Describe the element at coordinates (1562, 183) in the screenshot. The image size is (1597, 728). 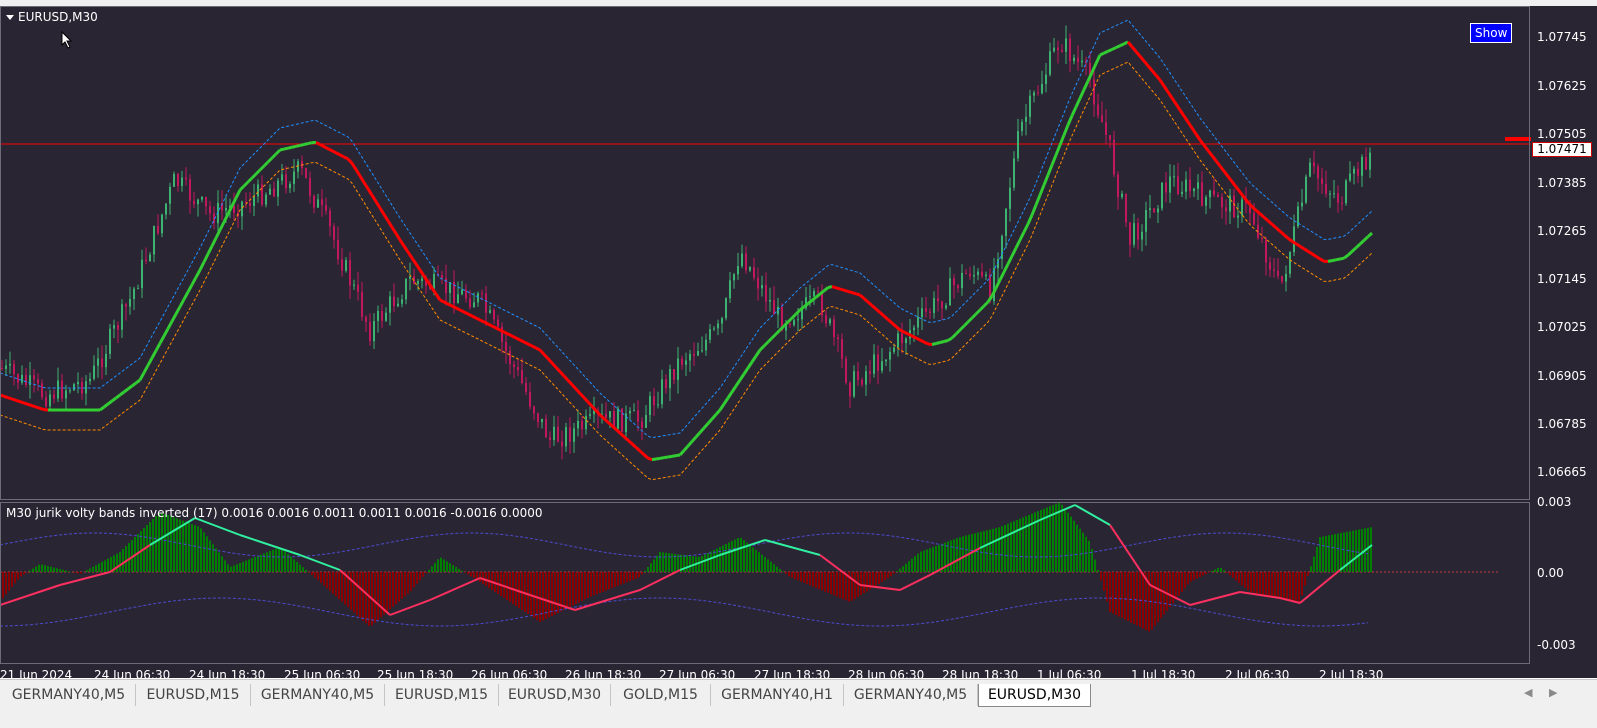
I see `price-axis-label: 1.07385` at that location.